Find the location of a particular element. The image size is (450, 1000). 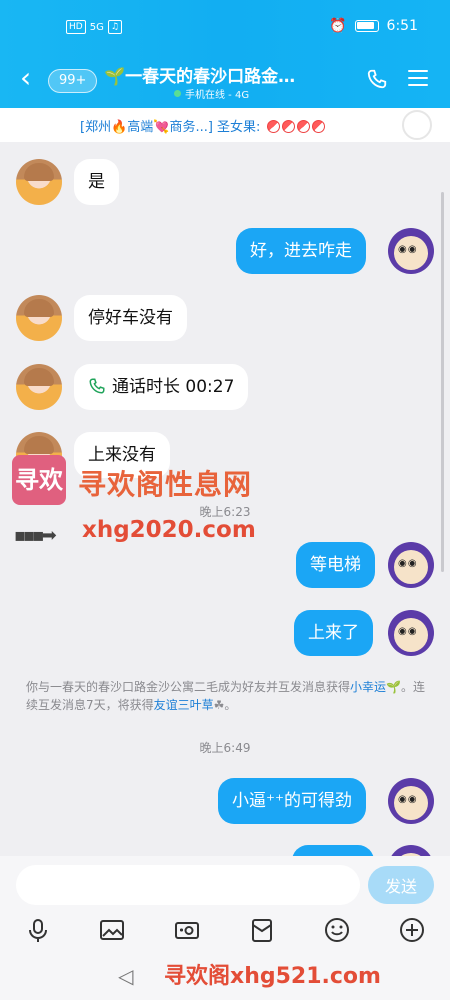

status-bar: HD 5G ♫ ⏰ 6:51 is located at coordinates (225, 28).